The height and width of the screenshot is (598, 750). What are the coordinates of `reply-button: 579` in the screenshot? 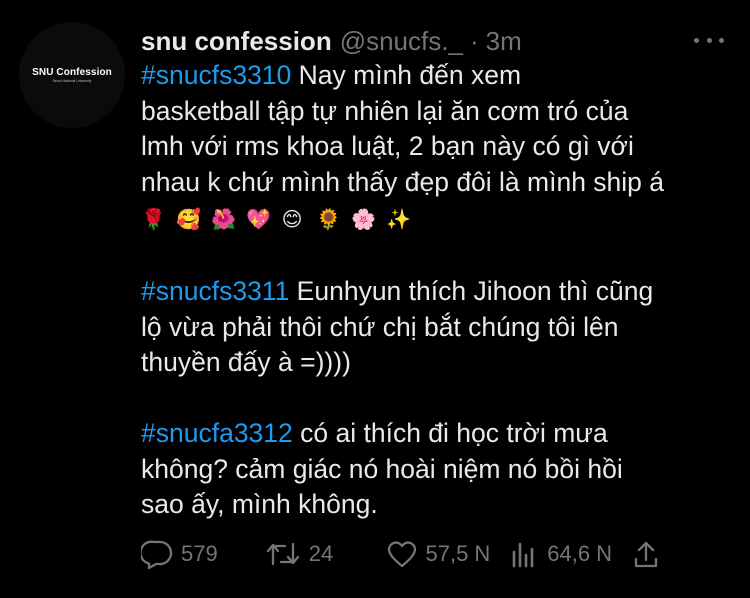 It's located at (203, 554).